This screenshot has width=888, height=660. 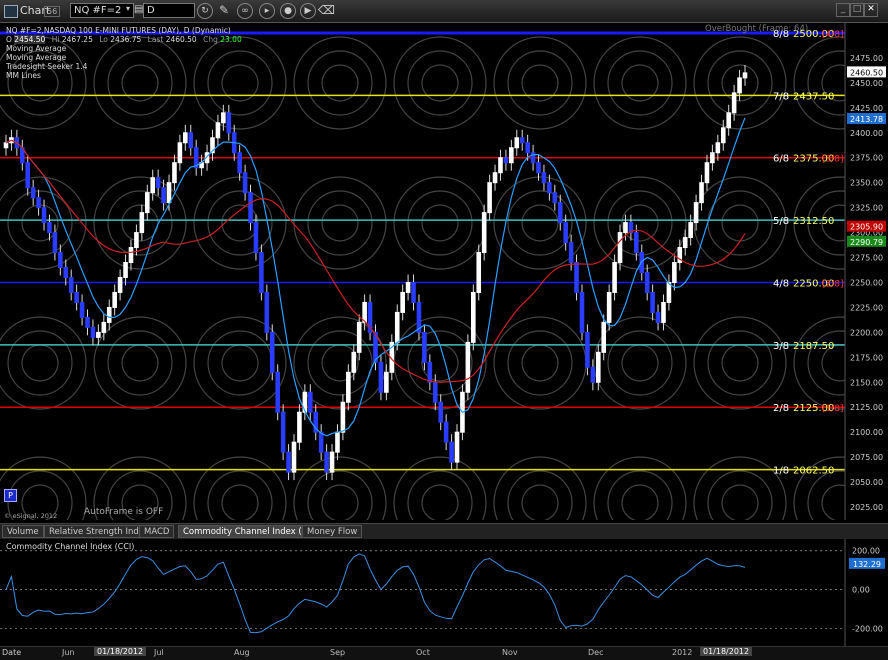 I want to click on link-icon: ∞, so click(x=245, y=11).